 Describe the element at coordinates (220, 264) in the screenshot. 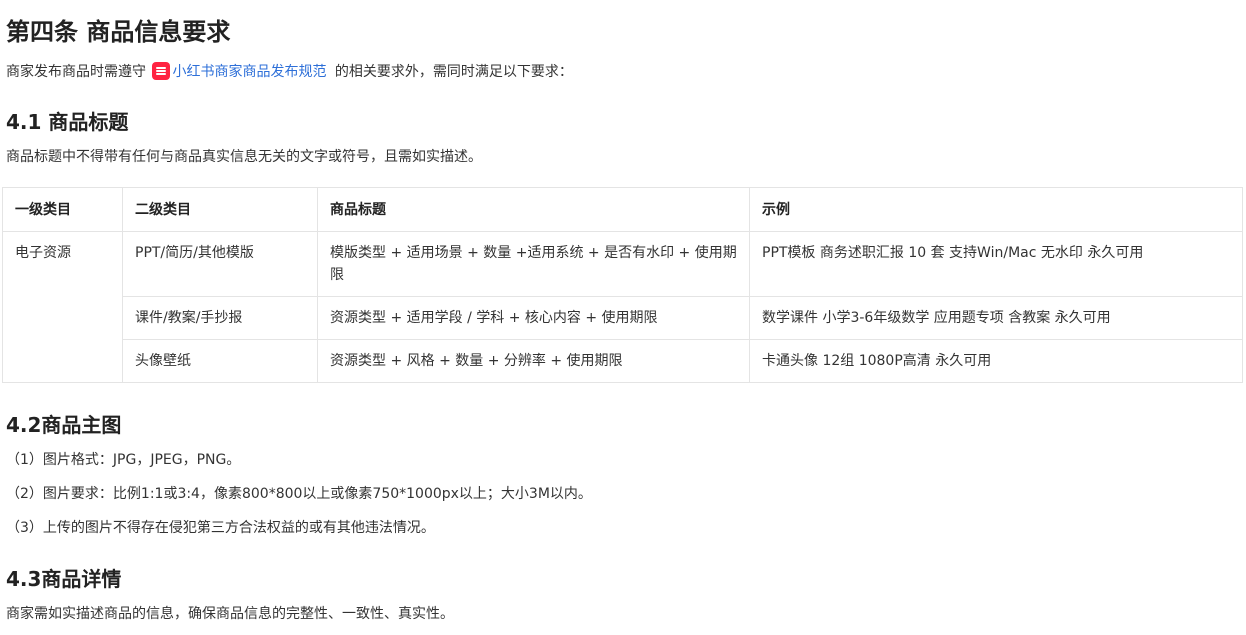

I see `level2-category-cell: PPT/简历/其他模版` at that location.